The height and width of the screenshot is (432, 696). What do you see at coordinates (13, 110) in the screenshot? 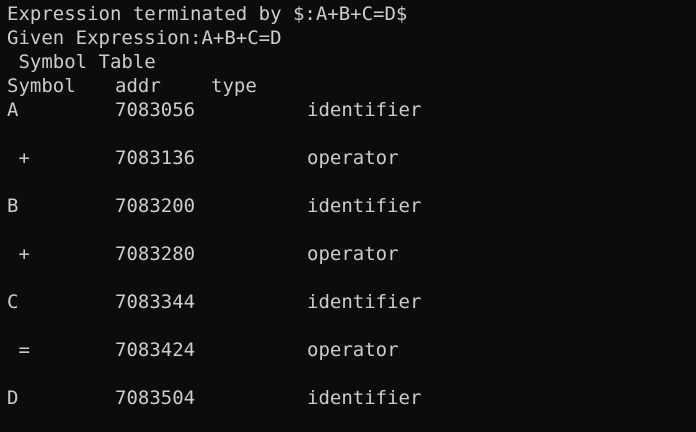
I see `row-symbol: A` at bounding box center [13, 110].